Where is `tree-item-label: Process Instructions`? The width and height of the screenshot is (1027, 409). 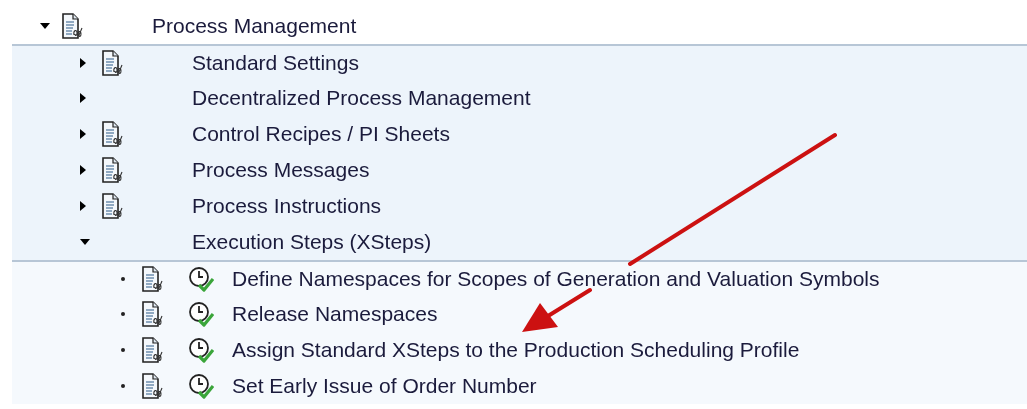 tree-item-label: Process Instructions is located at coordinates (287, 206).